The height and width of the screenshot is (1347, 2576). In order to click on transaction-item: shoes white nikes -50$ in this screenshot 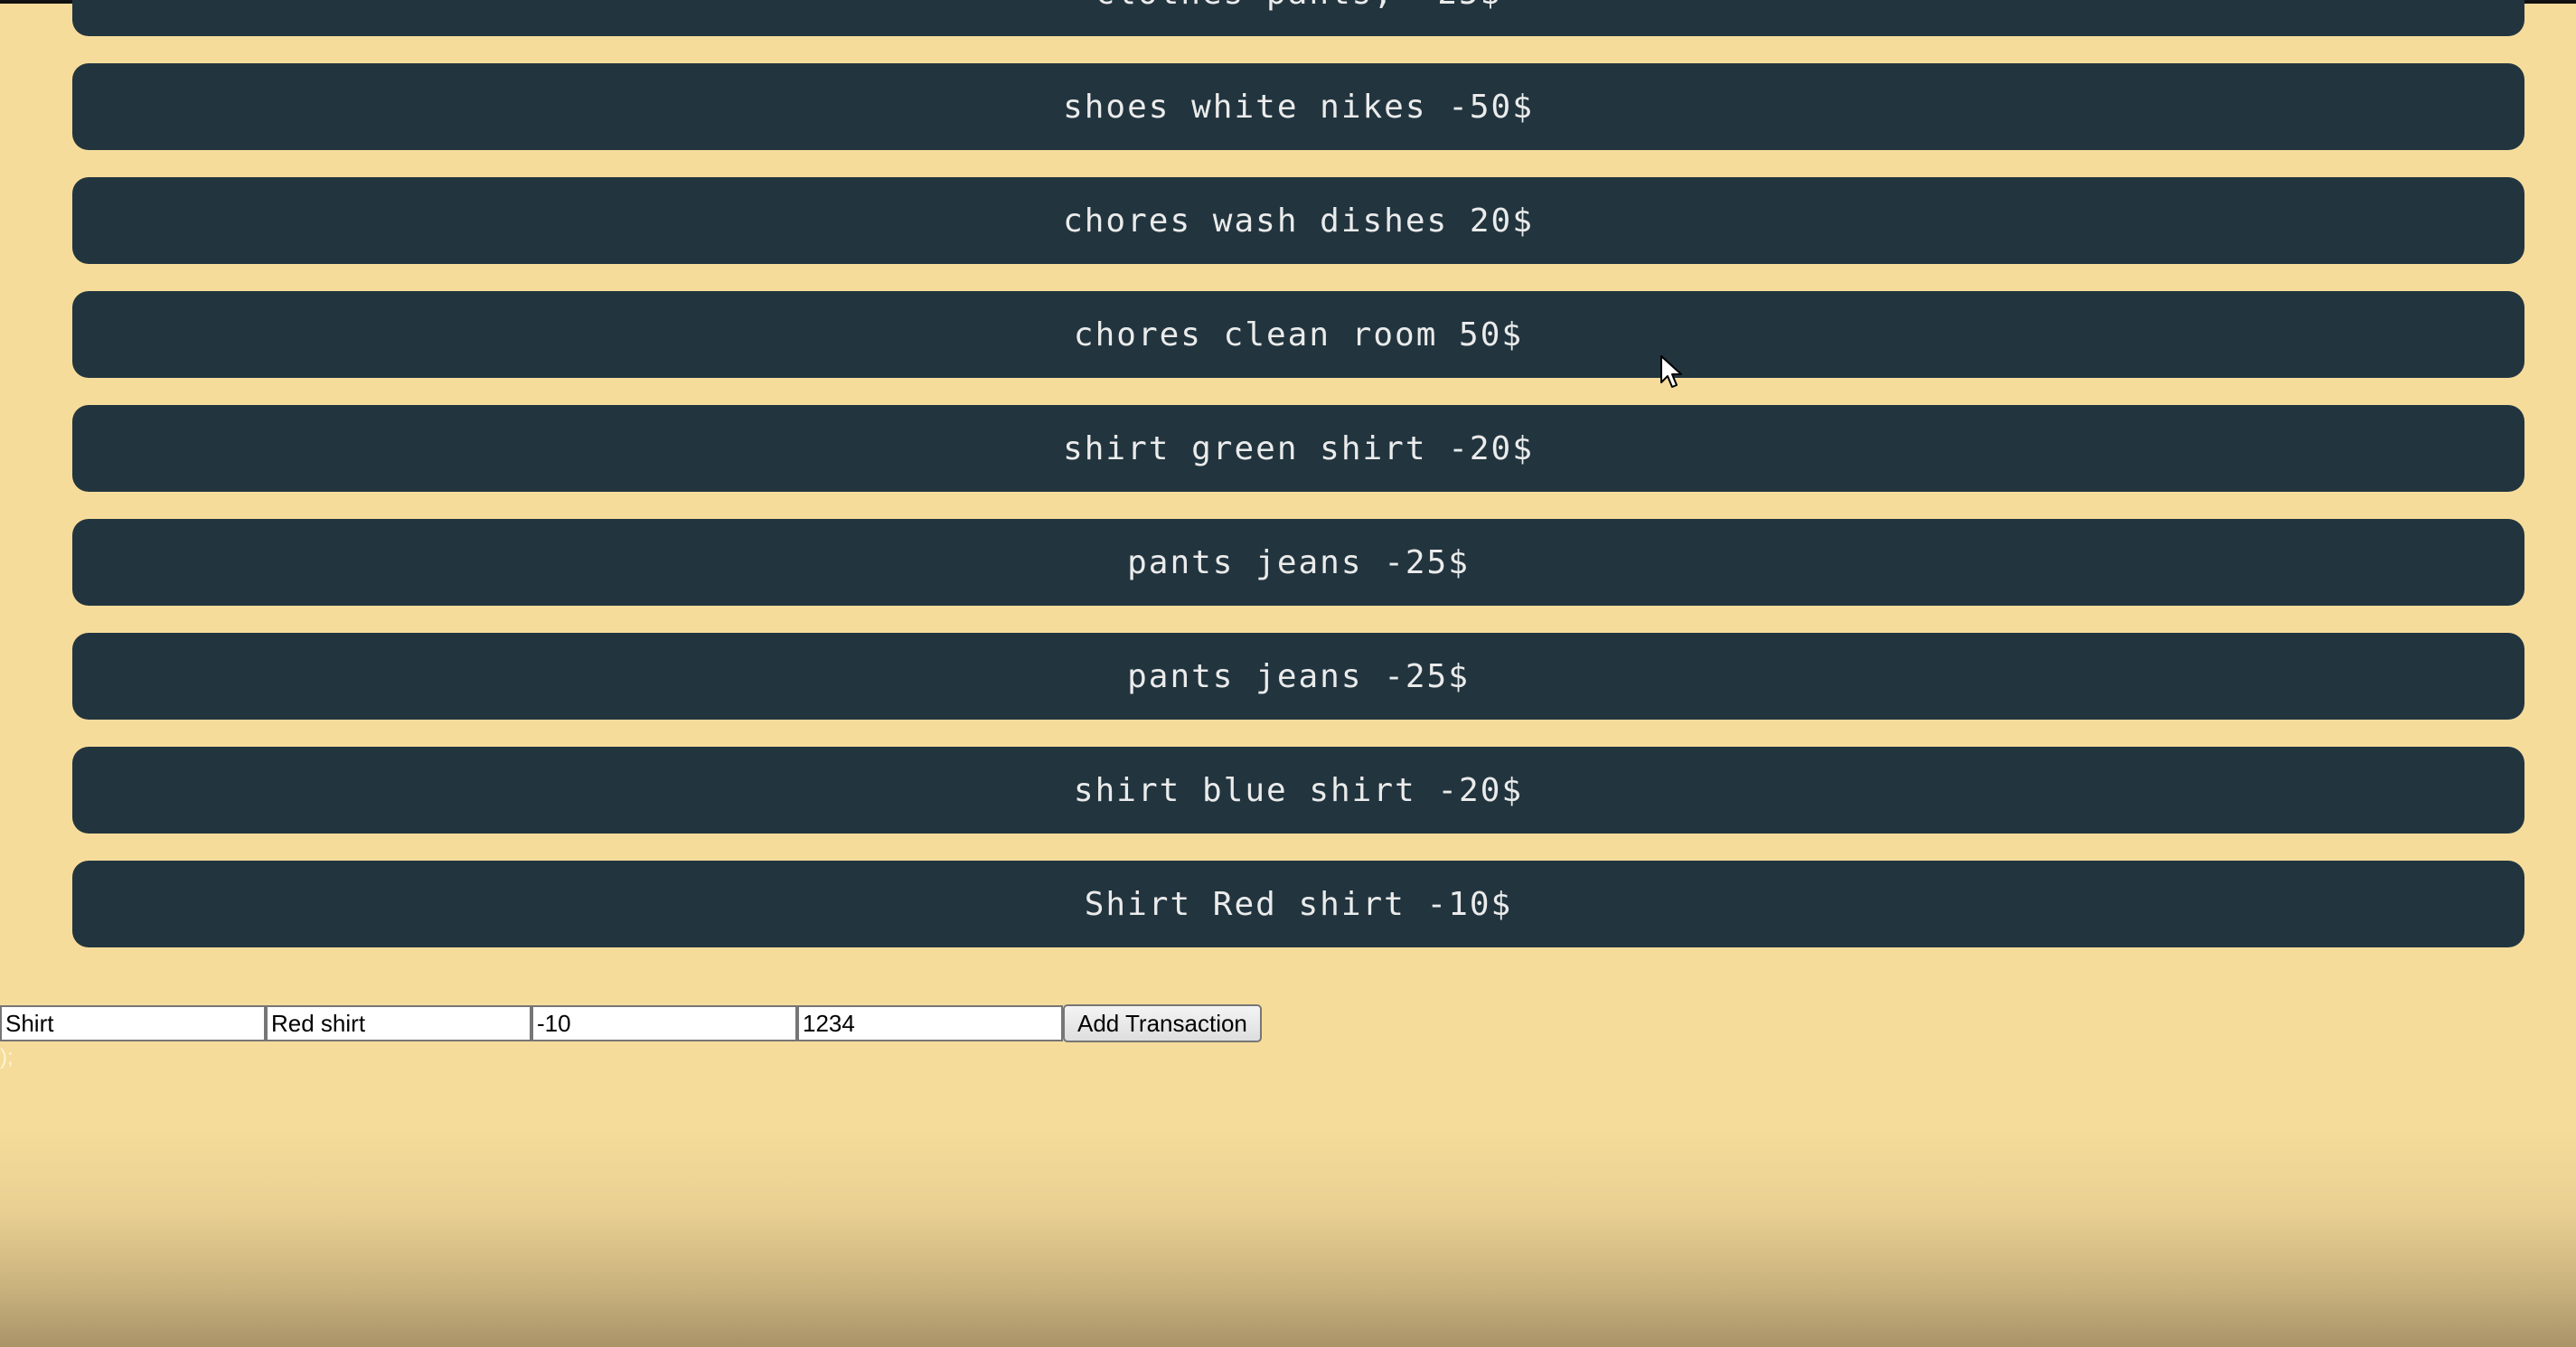, I will do `click(1298, 106)`.